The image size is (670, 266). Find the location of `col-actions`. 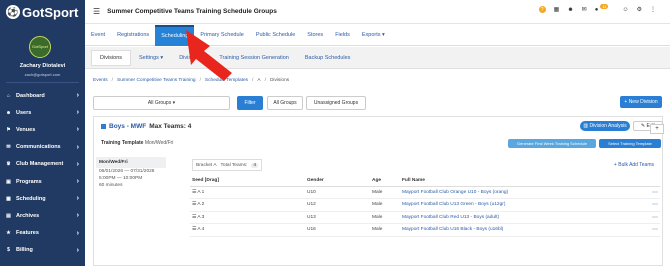

col-actions is located at coordinates (653, 181).